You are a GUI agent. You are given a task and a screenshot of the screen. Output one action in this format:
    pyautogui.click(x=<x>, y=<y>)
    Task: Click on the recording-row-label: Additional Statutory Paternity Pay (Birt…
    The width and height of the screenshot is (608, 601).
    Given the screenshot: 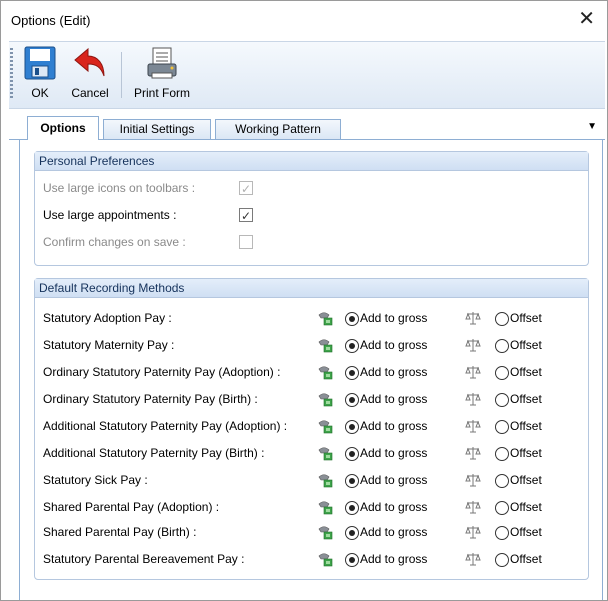 What is the action you would take?
    pyautogui.click(x=154, y=453)
    